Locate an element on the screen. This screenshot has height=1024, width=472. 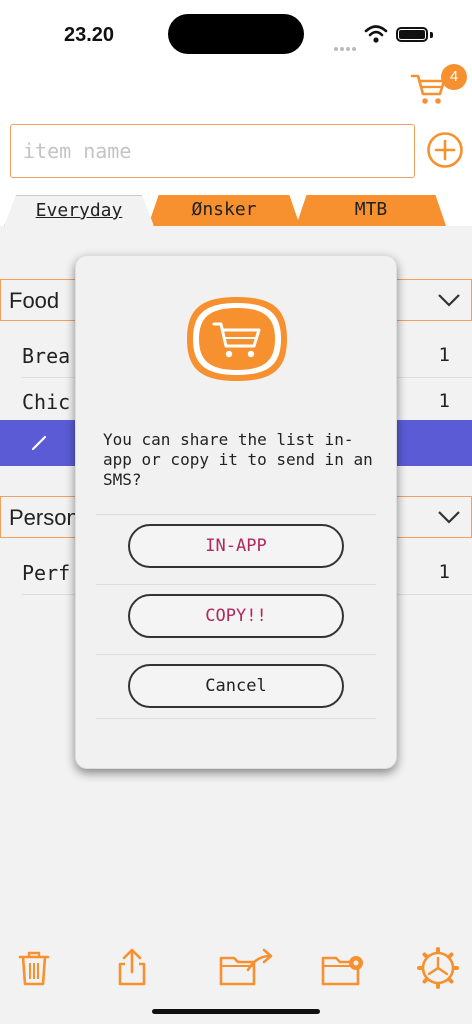
section-title: Person is located at coordinates (44, 517).